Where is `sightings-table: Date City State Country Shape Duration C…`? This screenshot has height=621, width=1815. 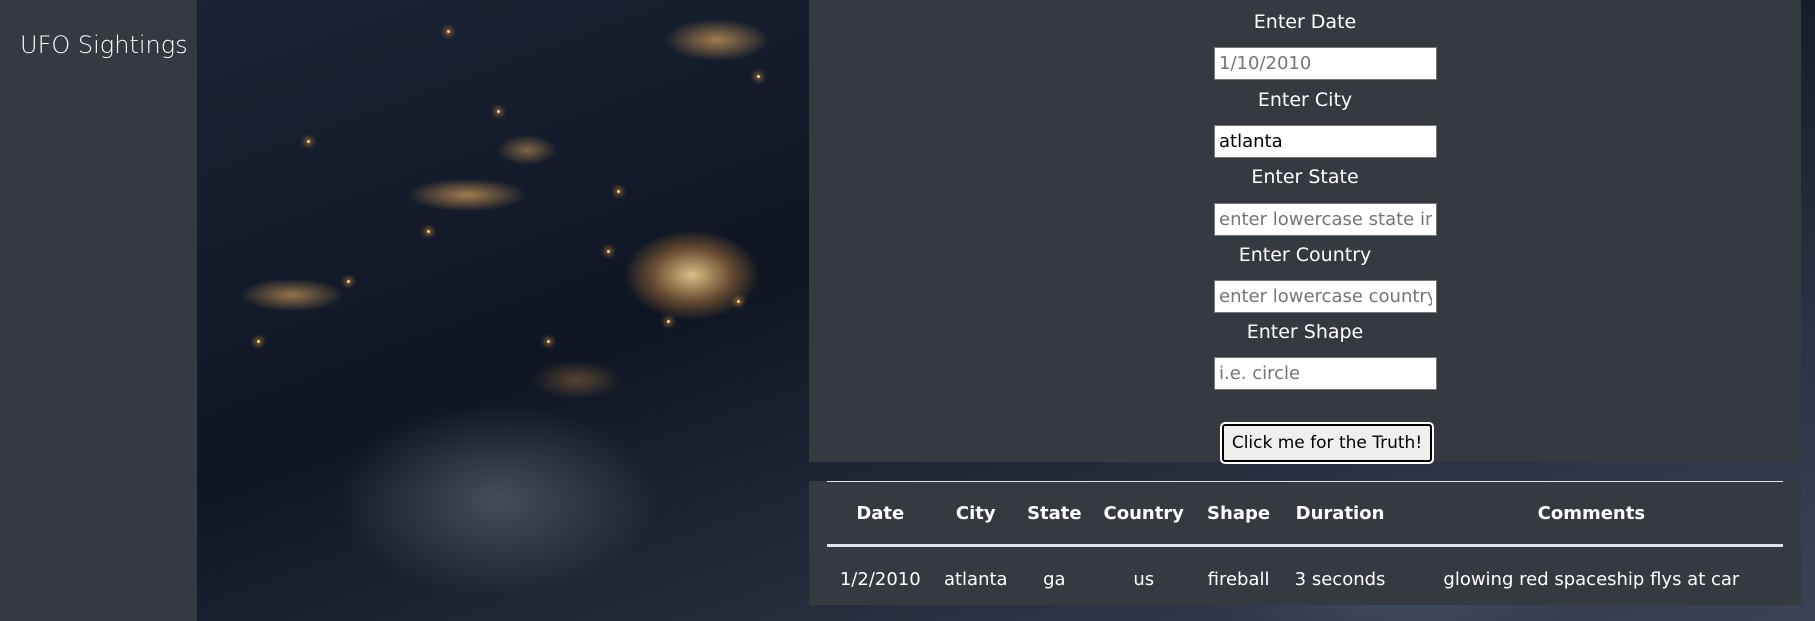
sightings-table: Date City State Country Shape Duration C… is located at coordinates (1305, 546).